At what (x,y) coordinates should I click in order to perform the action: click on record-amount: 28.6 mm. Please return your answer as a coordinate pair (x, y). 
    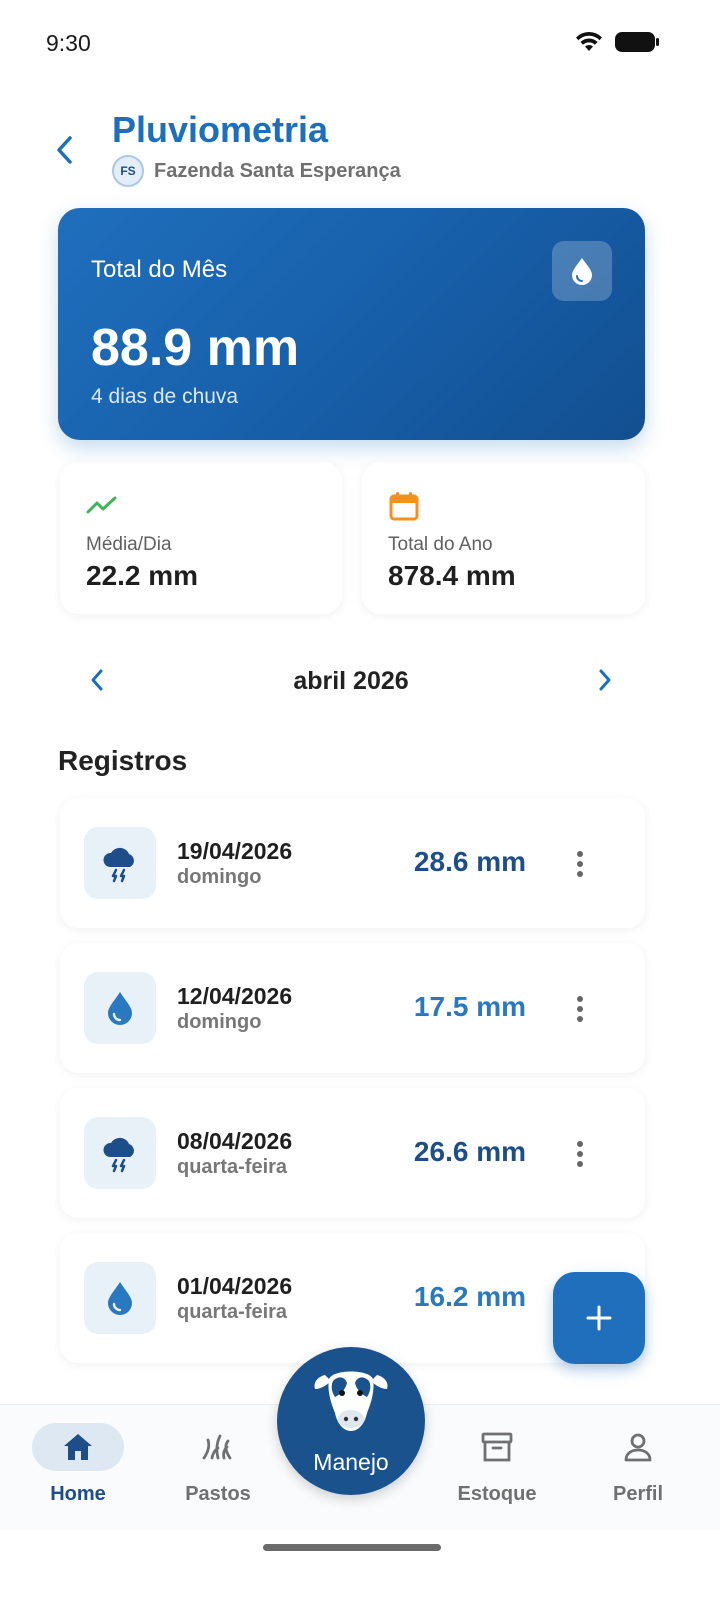
    Looking at the image, I should click on (469, 861).